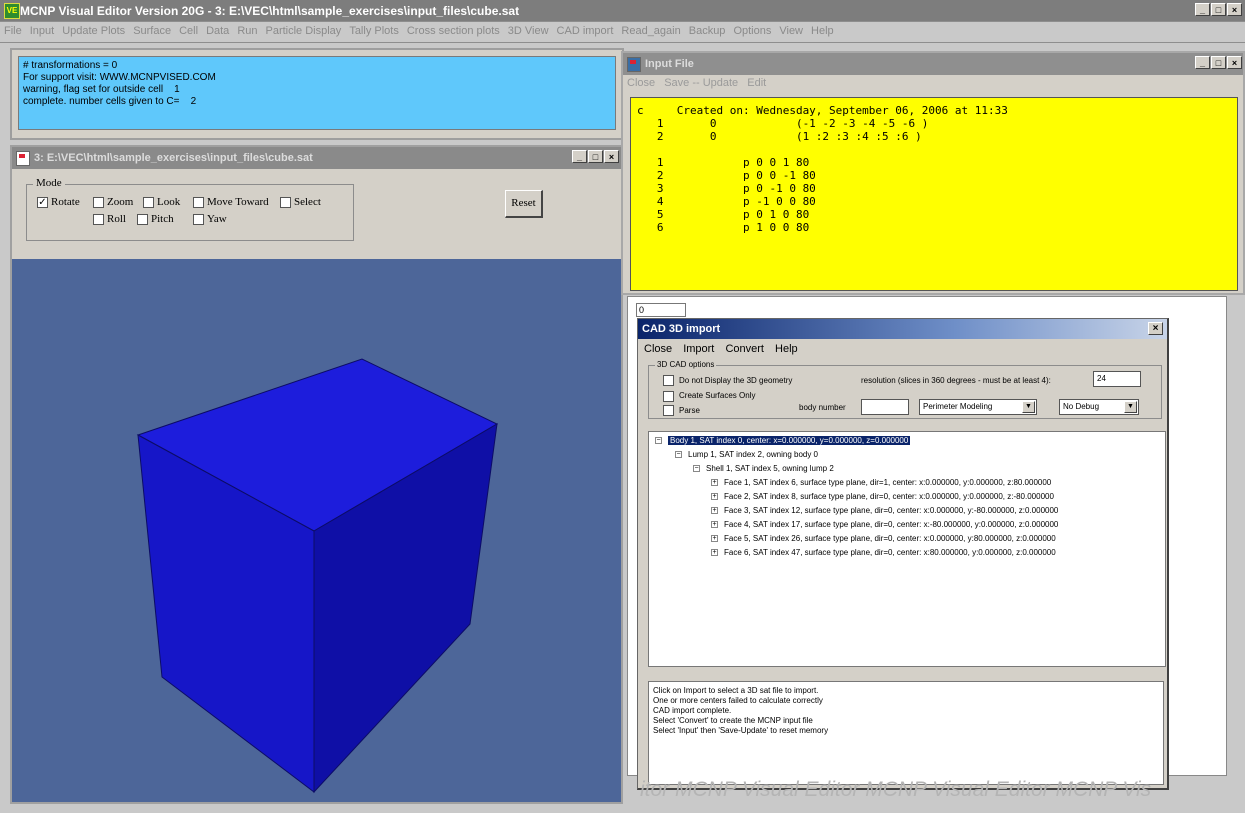  Describe the element at coordinates (285, 202) in the screenshot. I see `select-checkbox` at that location.